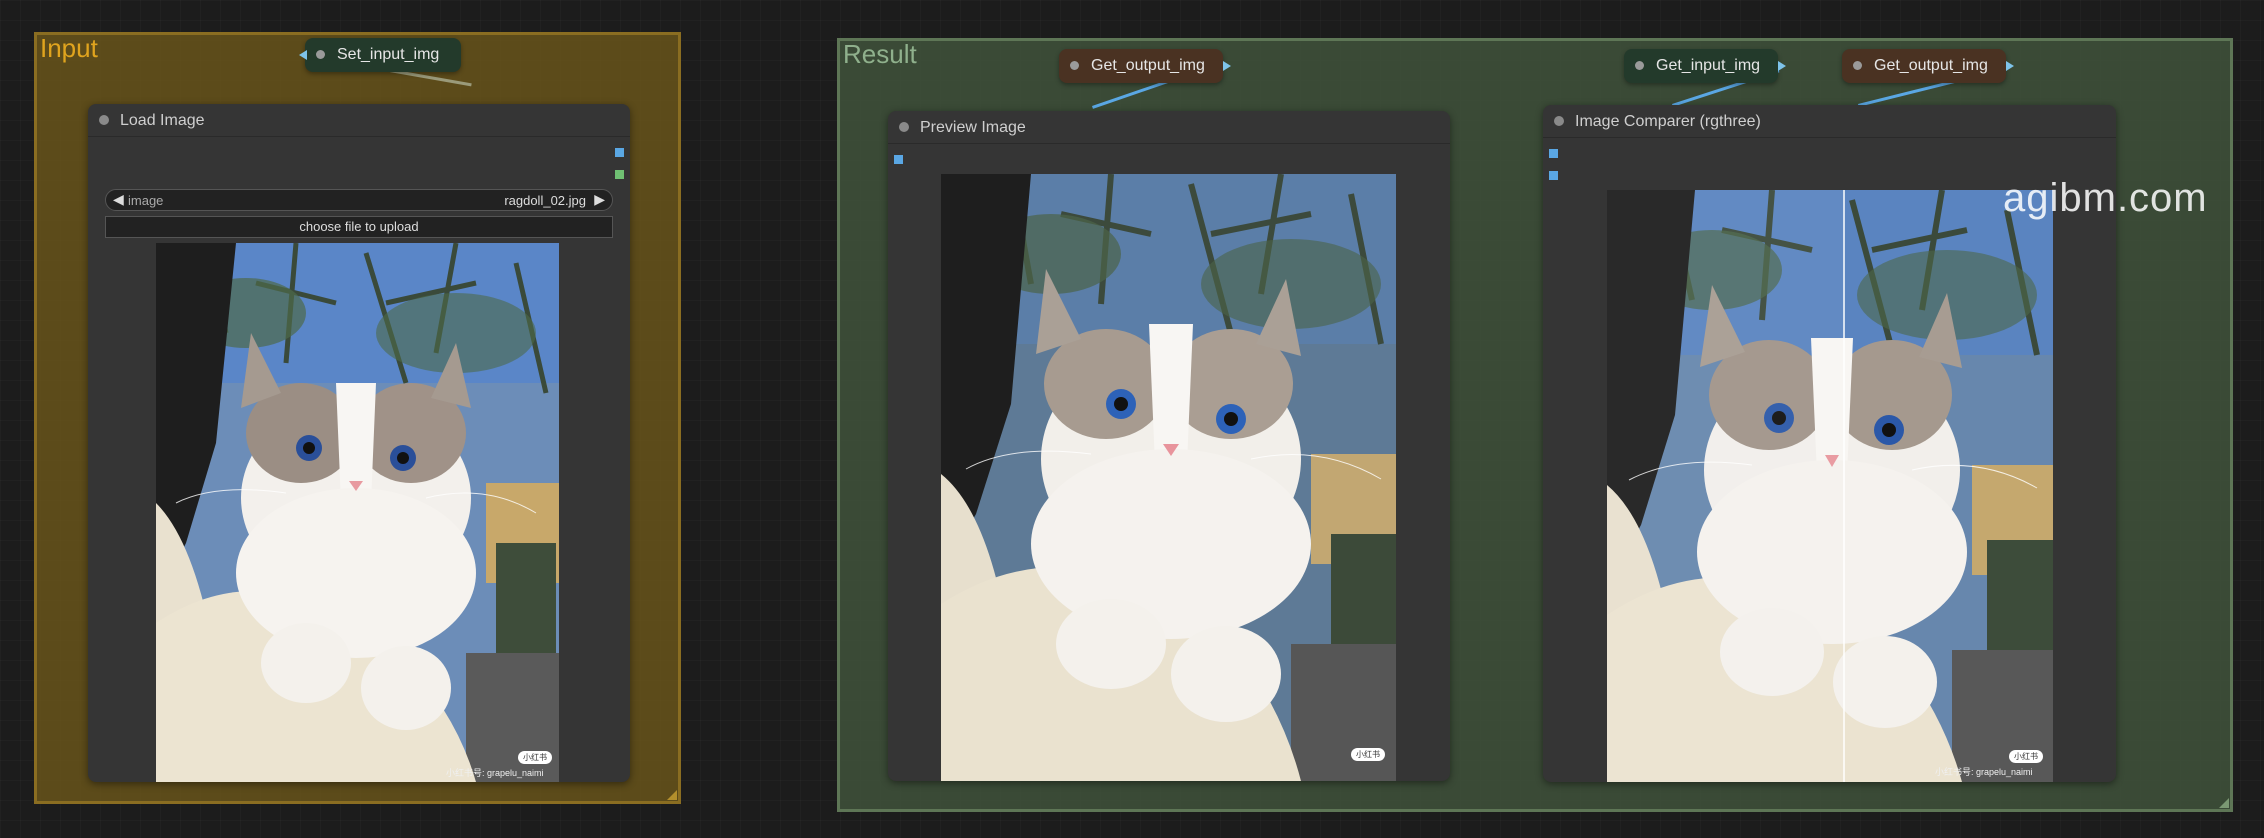  Describe the element at coordinates (880, 54) in the screenshot. I see `group-title-result: Result` at that location.